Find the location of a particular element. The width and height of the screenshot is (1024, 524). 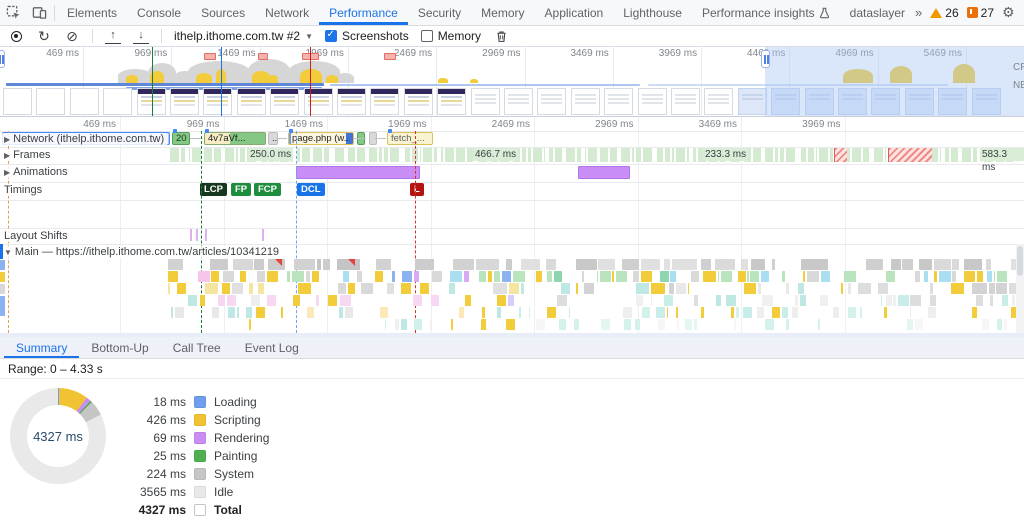

track-label-animations: ▶ Animations is located at coordinates (37, 172).